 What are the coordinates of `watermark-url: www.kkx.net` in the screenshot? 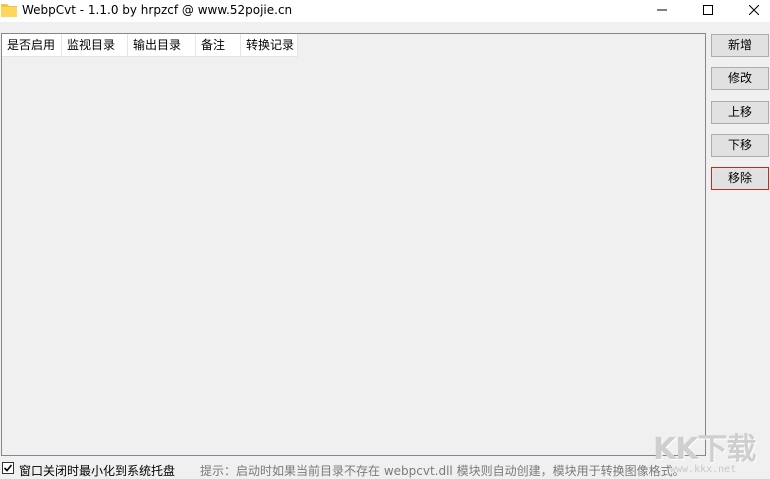 It's located at (703, 469).